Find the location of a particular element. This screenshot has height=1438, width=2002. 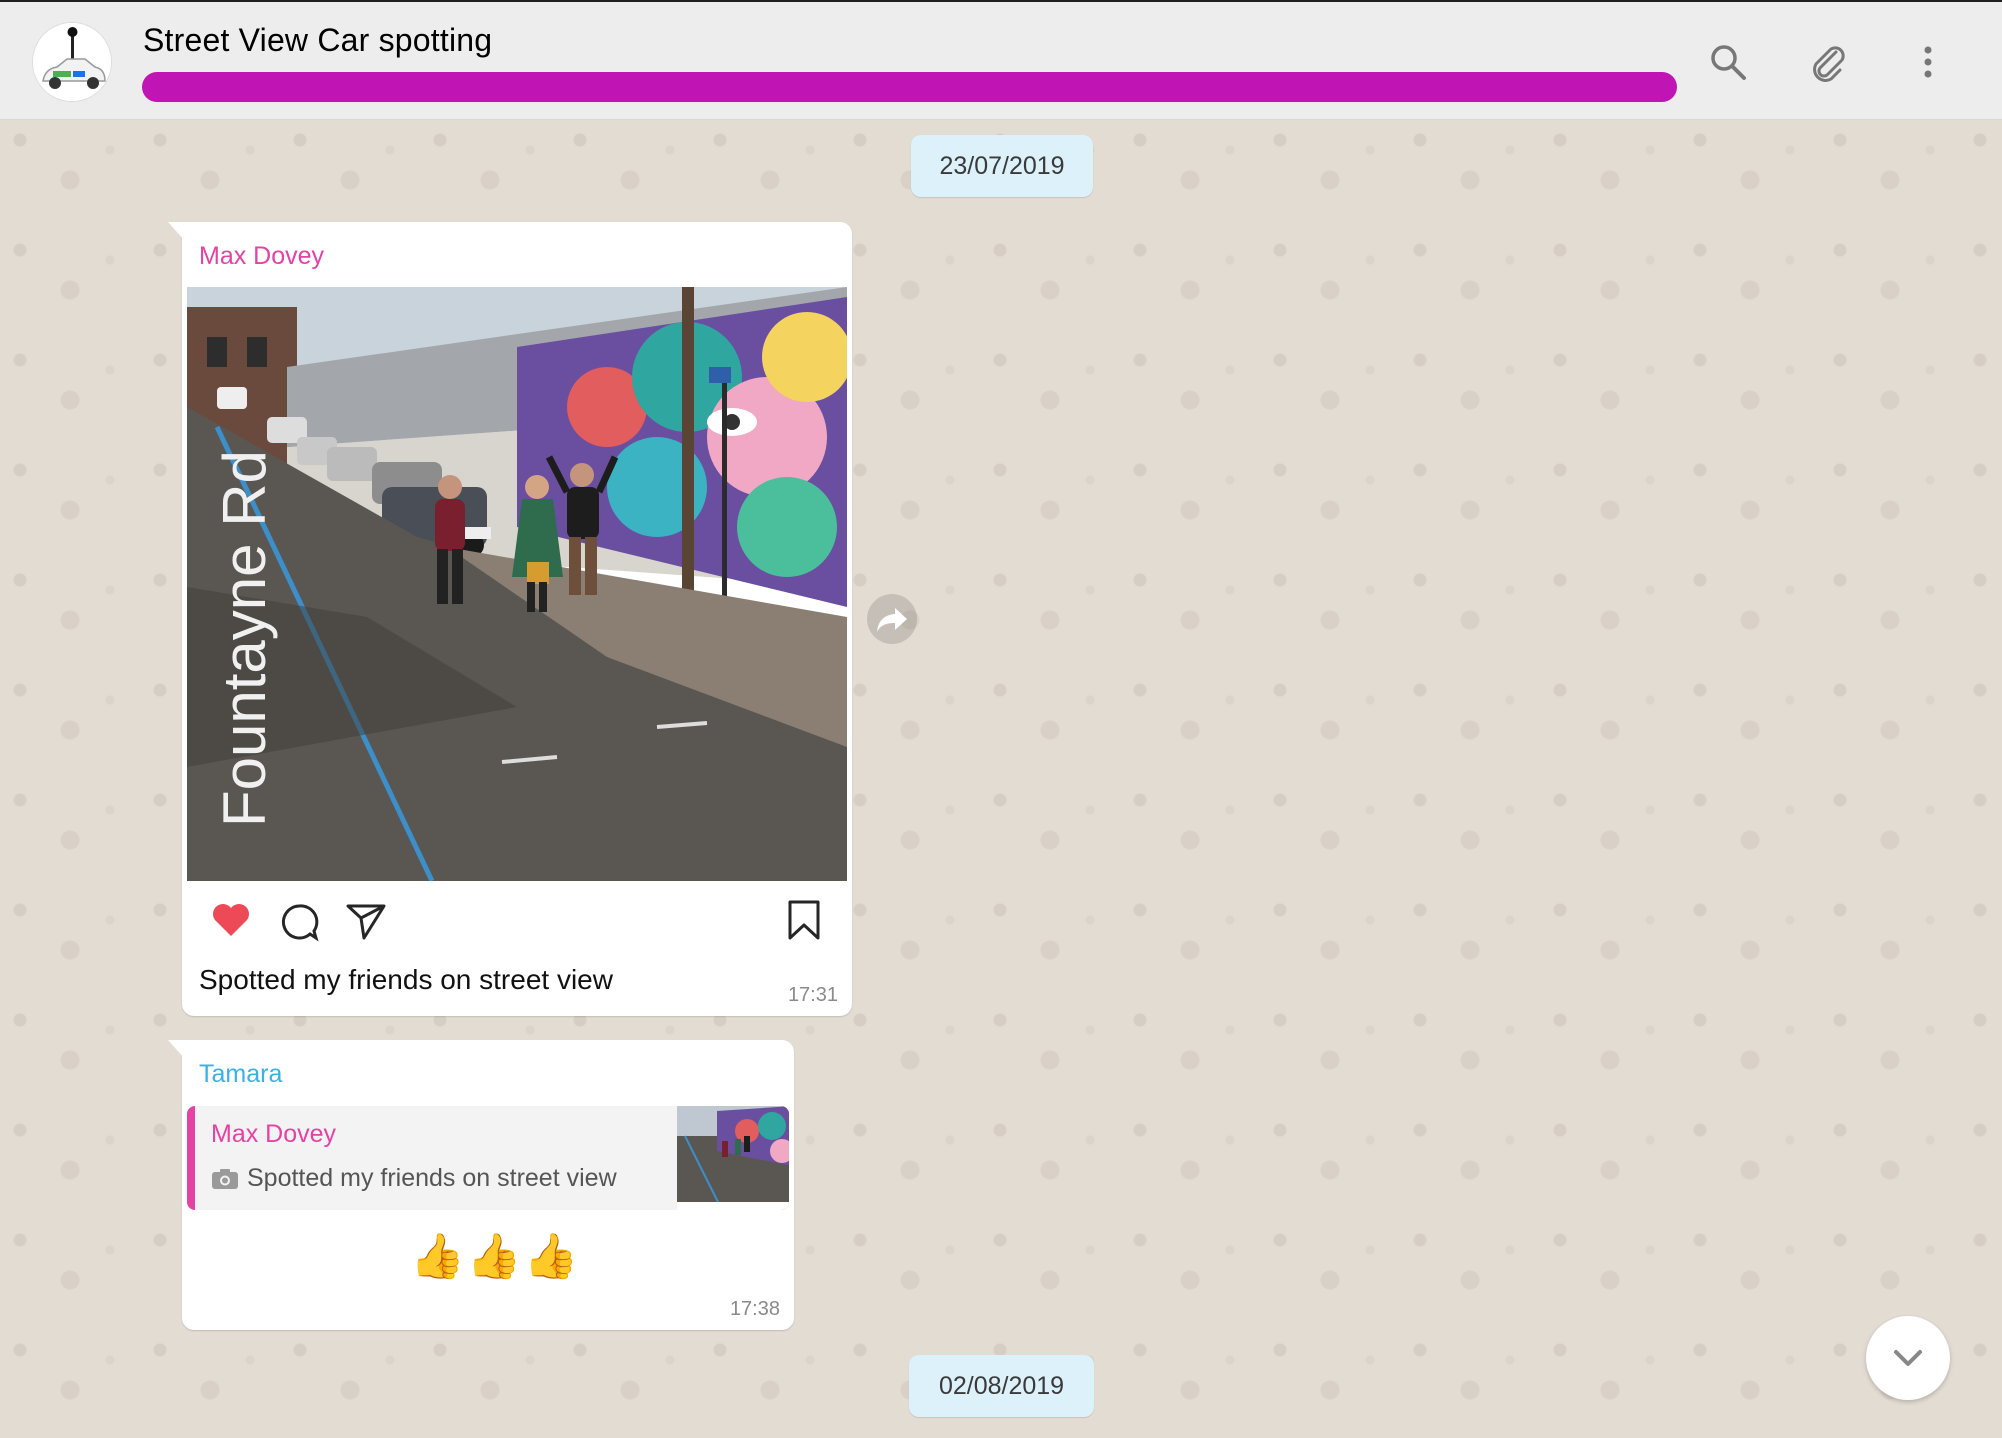

bookmark-icon is located at coordinates (804, 920).